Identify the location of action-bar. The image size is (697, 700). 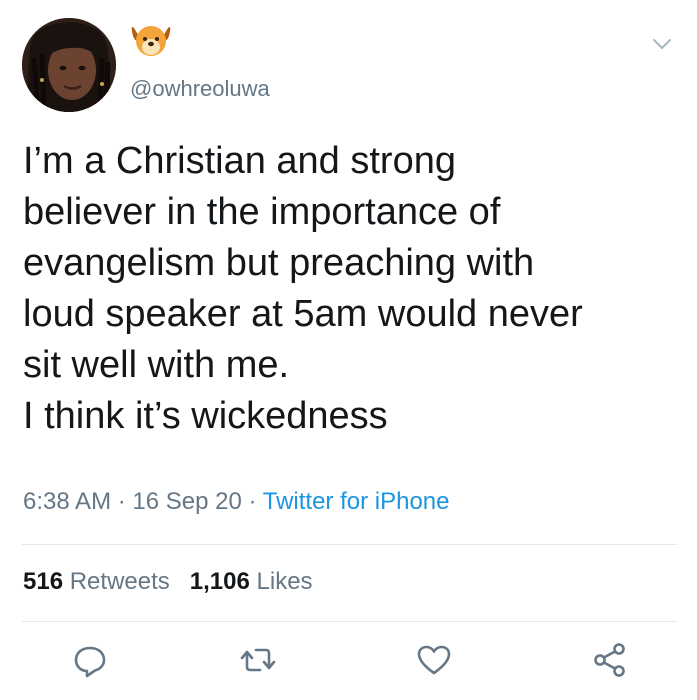
(348, 660).